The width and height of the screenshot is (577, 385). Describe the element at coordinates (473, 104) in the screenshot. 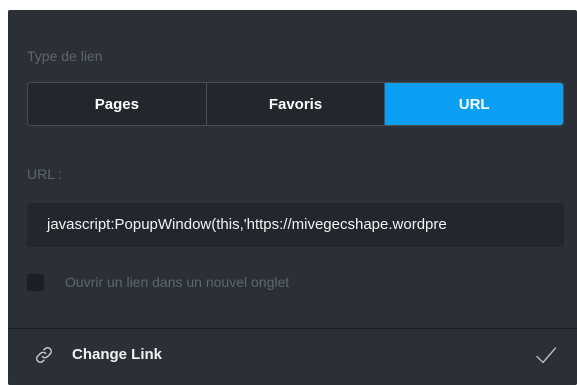

I see `tab-url: URL` at that location.